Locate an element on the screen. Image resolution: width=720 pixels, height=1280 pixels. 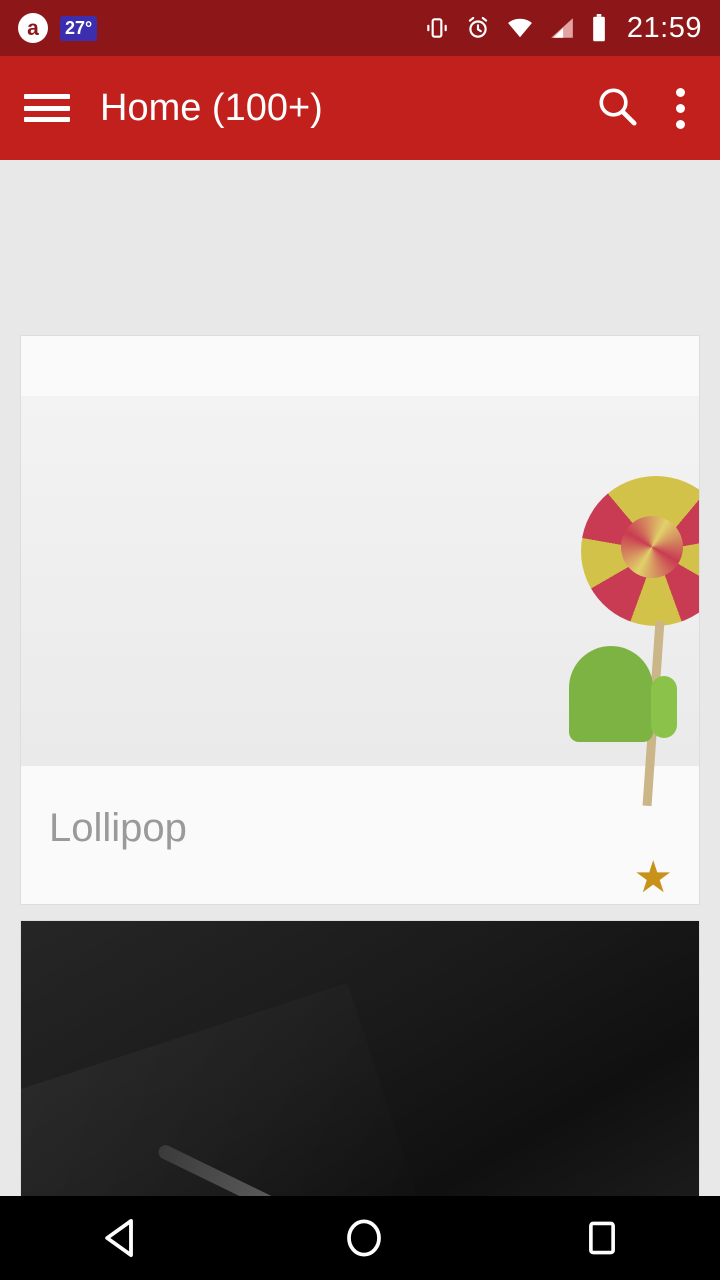
clock-time: 21:59 is located at coordinates (664, 27).